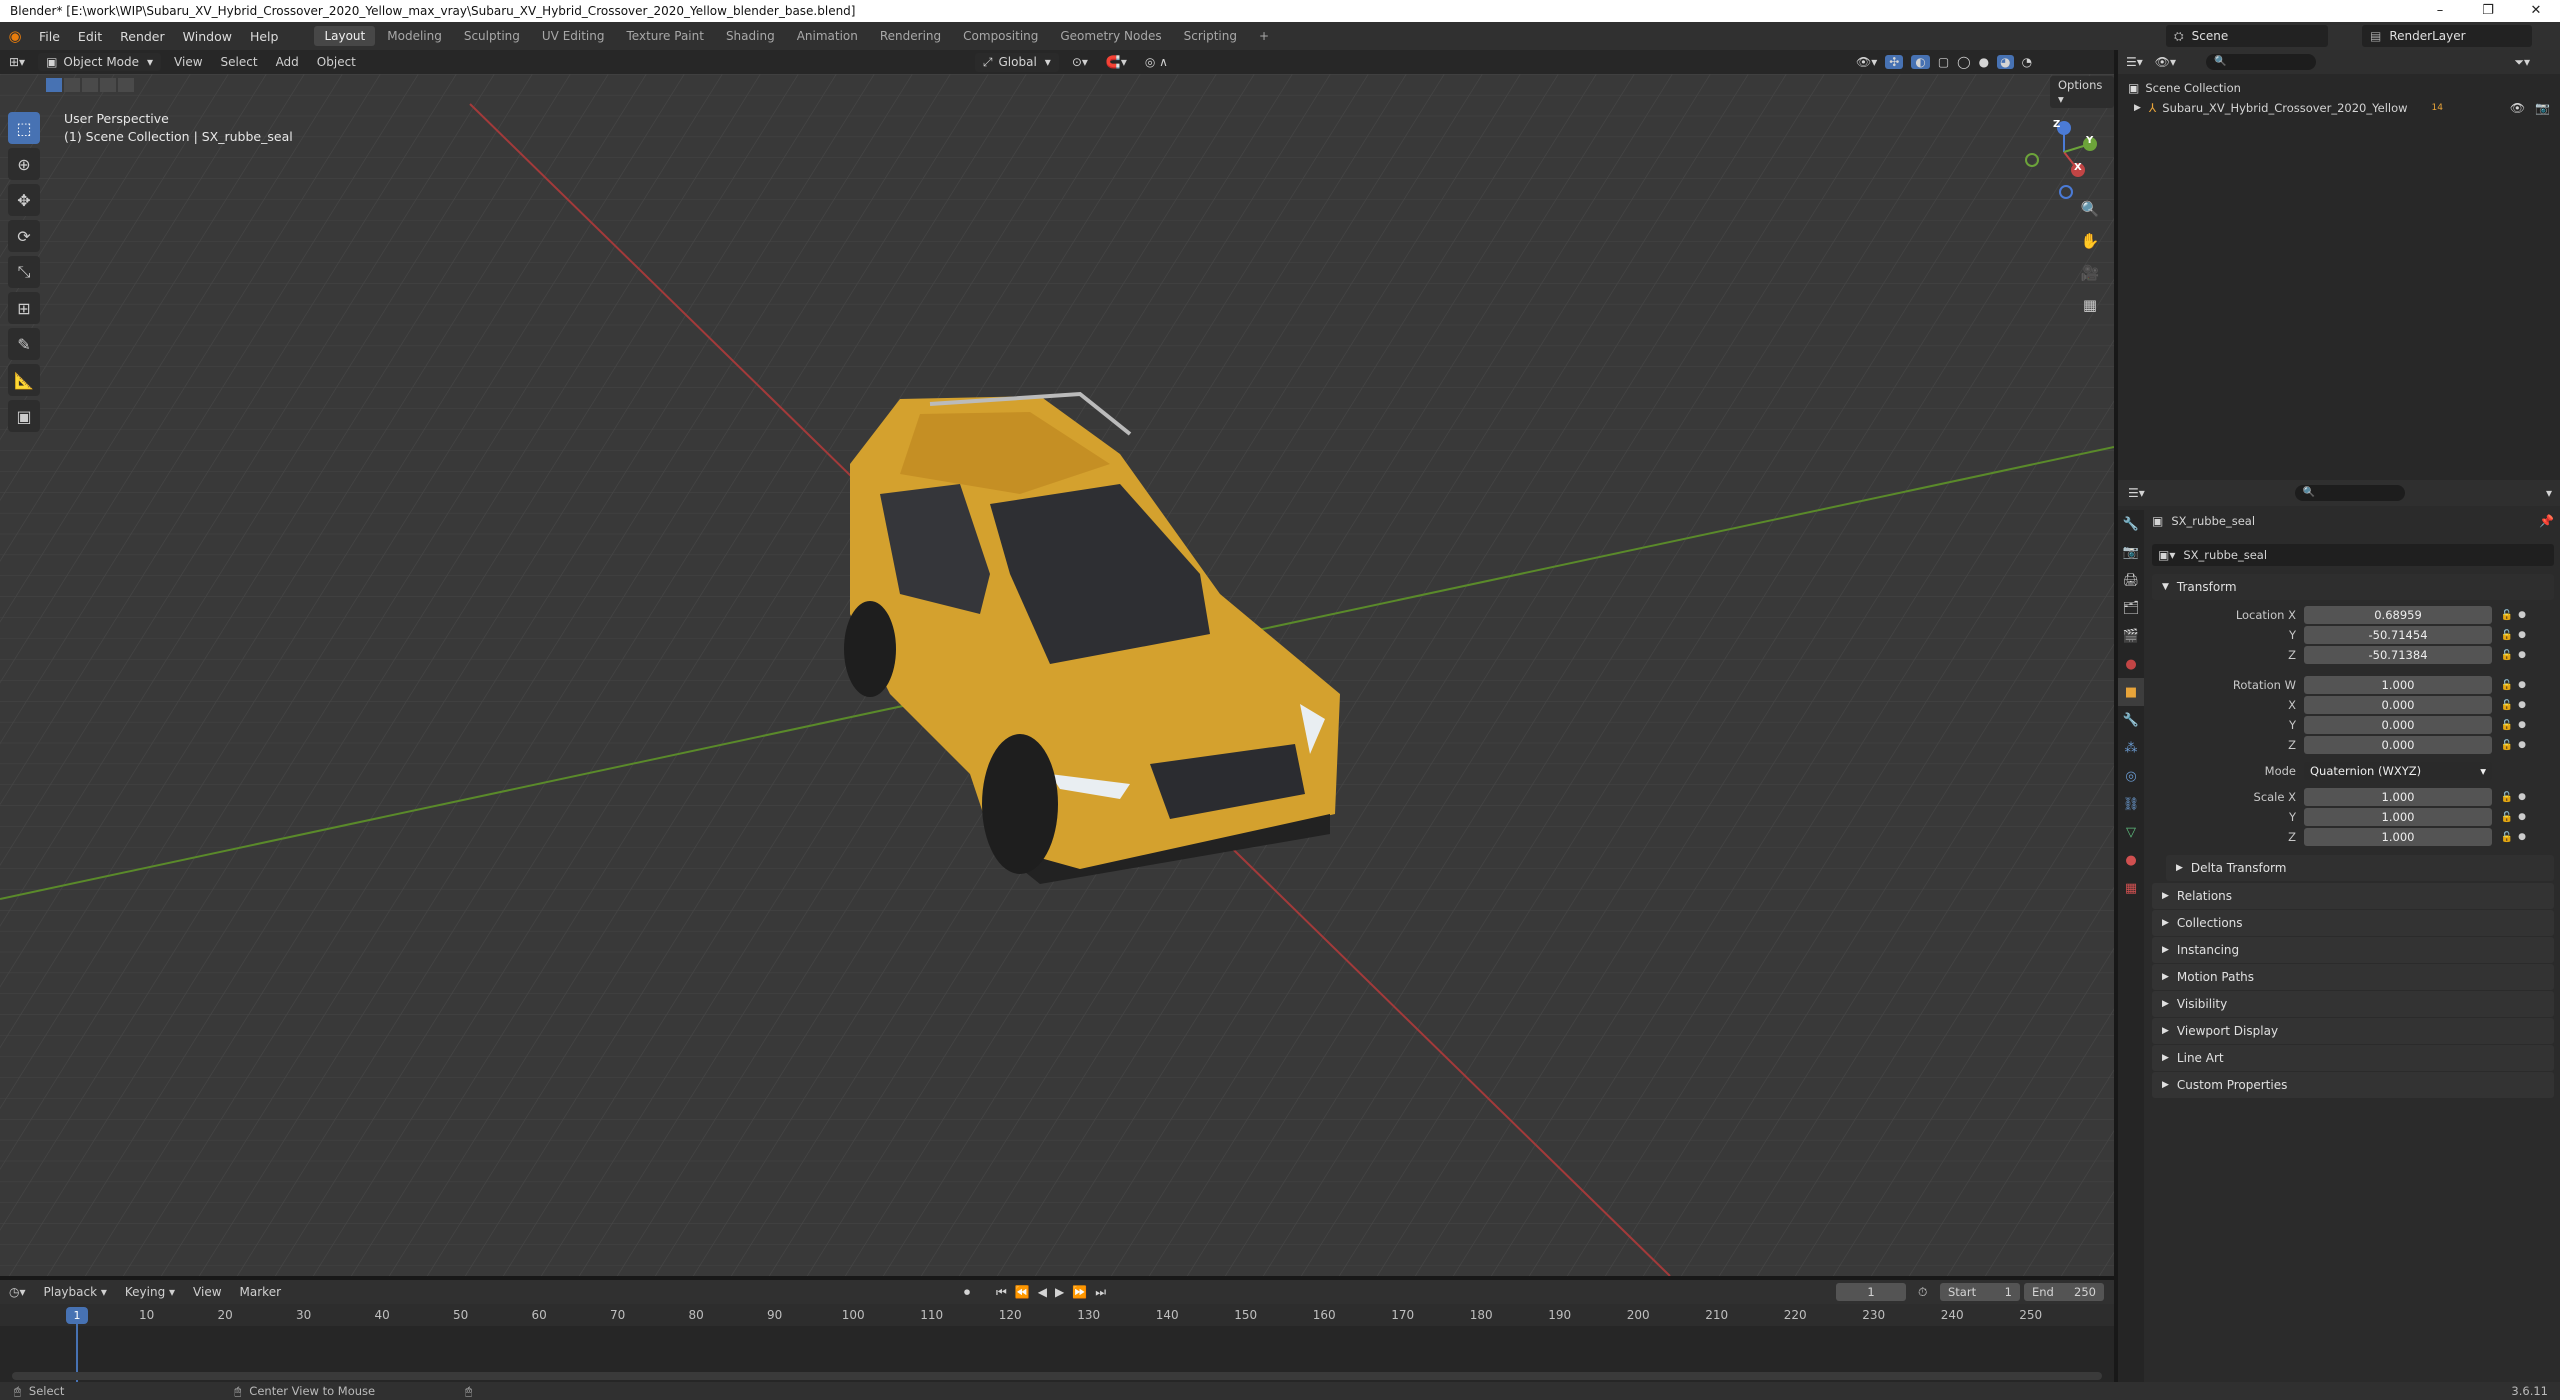 Image resolution: width=2560 pixels, height=1400 pixels. I want to click on timeline-scrollbar, so click(1057, 1376).